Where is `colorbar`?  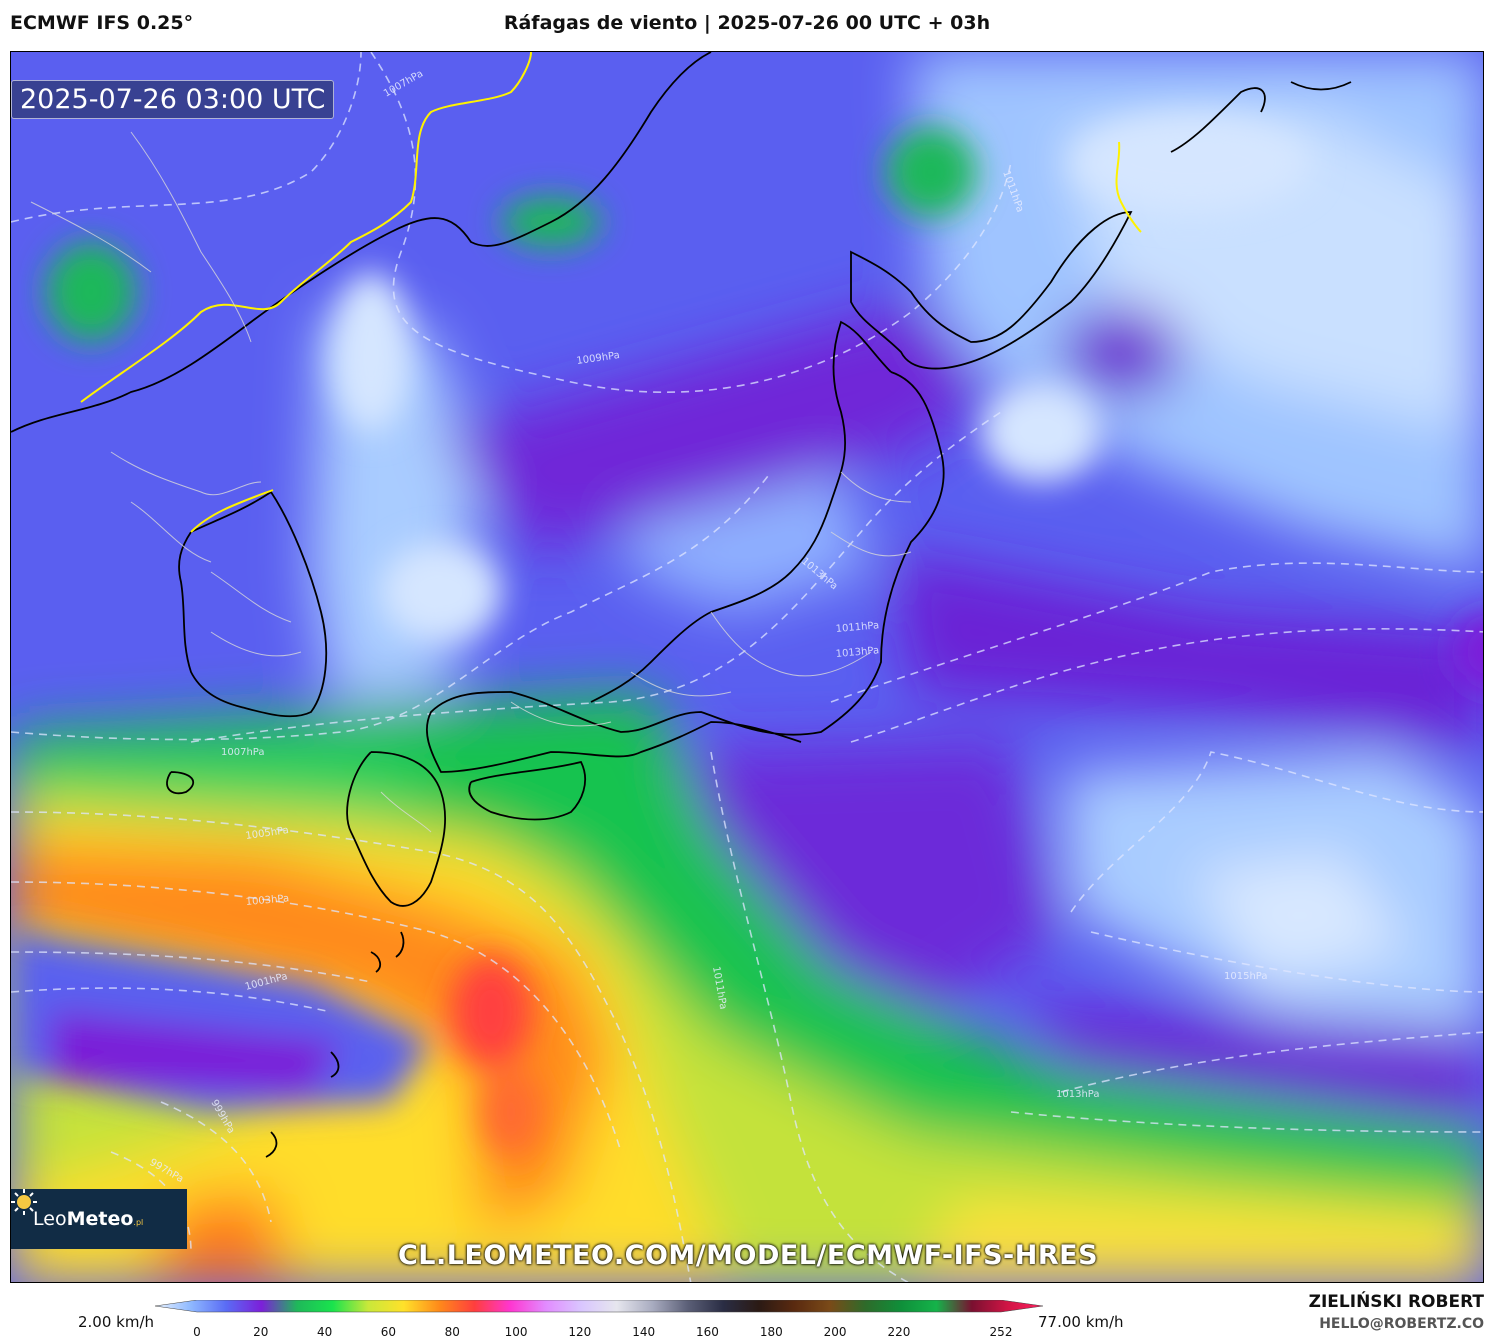
colorbar is located at coordinates (599, 1306).